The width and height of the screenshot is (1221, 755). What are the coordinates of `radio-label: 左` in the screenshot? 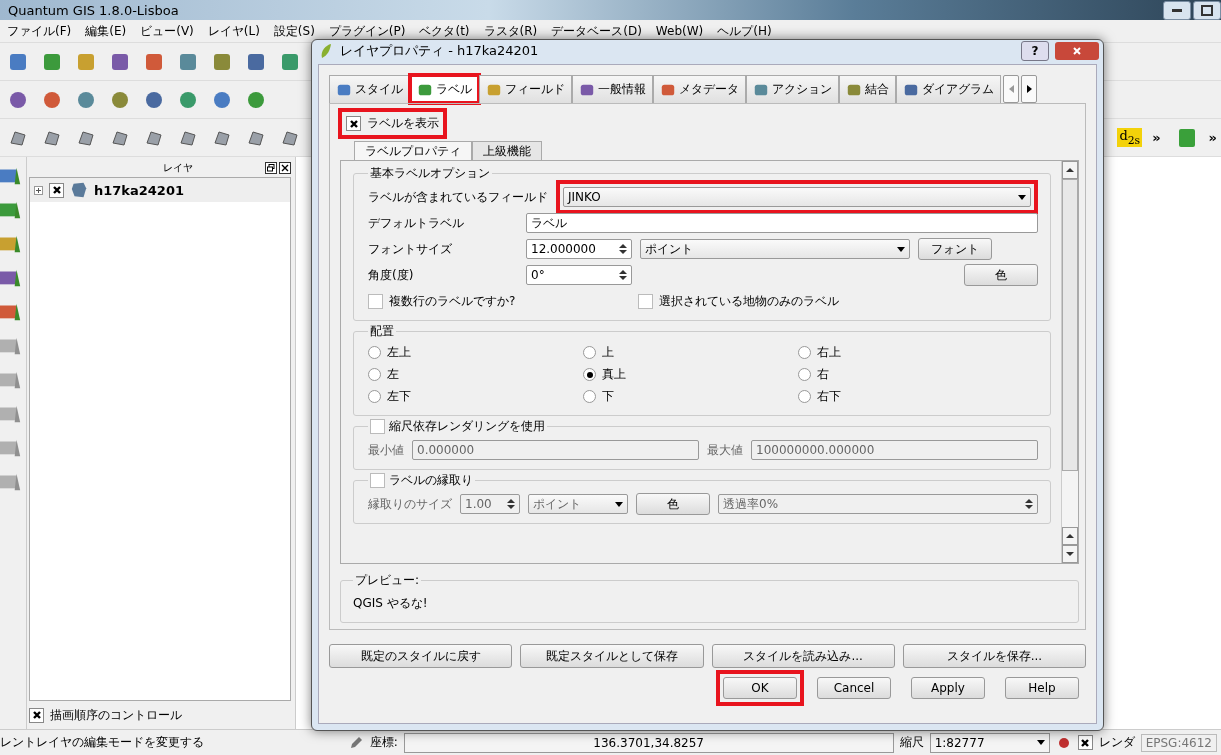 It's located at (393, 374).